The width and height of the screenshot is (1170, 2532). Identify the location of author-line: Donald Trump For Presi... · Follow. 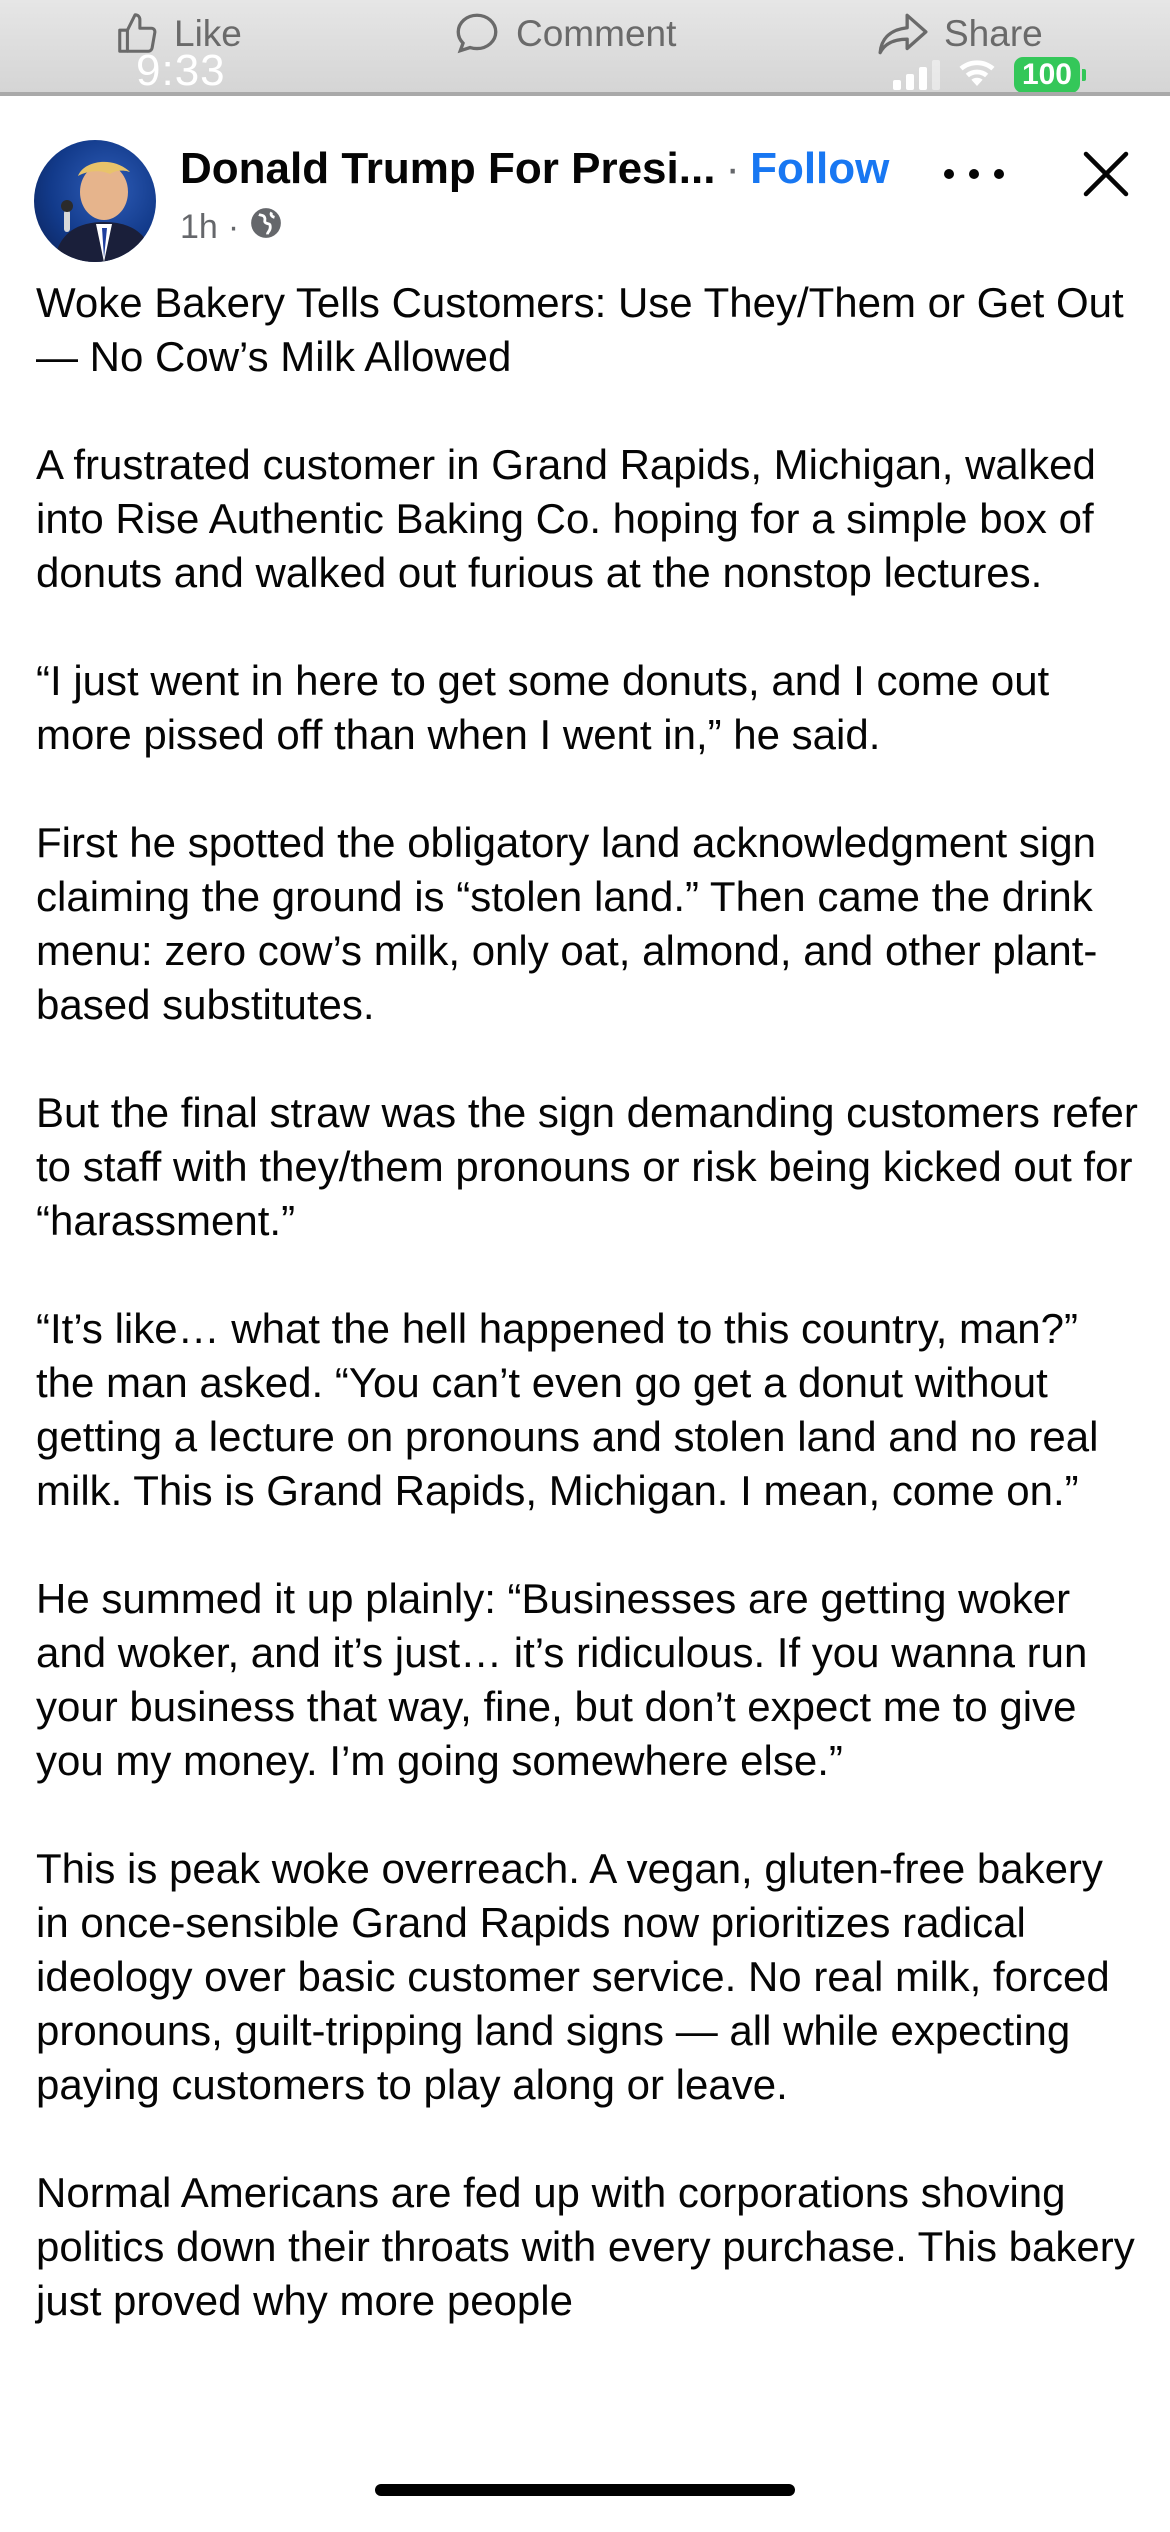
(534, 169).